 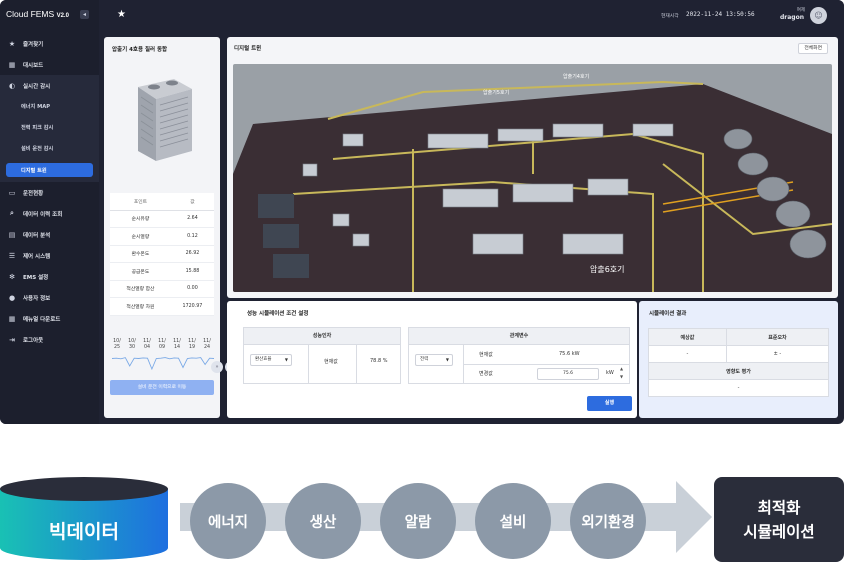 What do you see at coordinates (263, 359) in the screenshot?
I see `select-value: 환산효율` at bounding box center [263, 359].